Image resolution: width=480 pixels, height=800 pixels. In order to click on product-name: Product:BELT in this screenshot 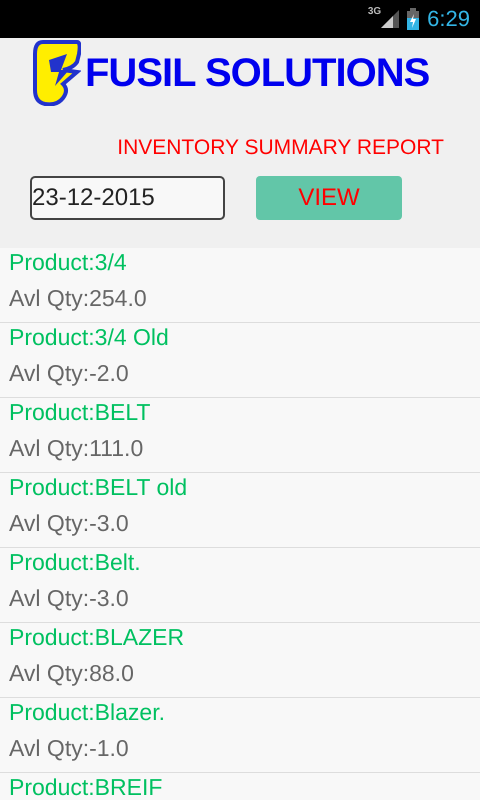, I will do `click(80, 412)`.